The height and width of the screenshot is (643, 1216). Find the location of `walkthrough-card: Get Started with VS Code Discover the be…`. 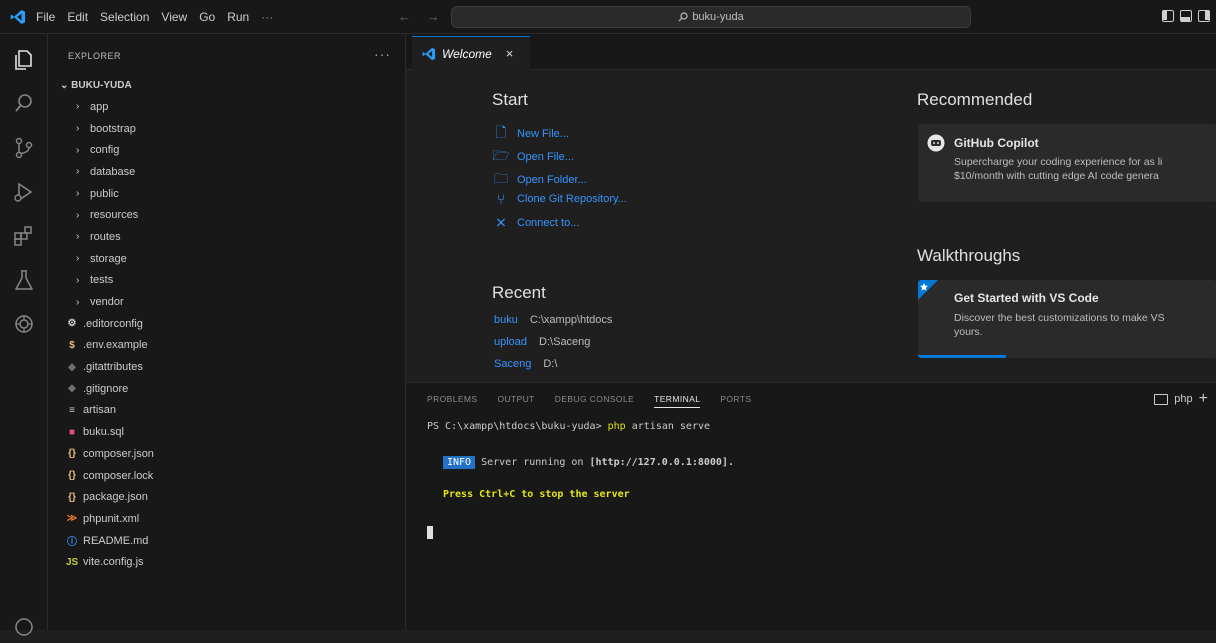

walkthrough-card: Get Started with VS Code Discover the be… is located at coordinates (1067, 319).